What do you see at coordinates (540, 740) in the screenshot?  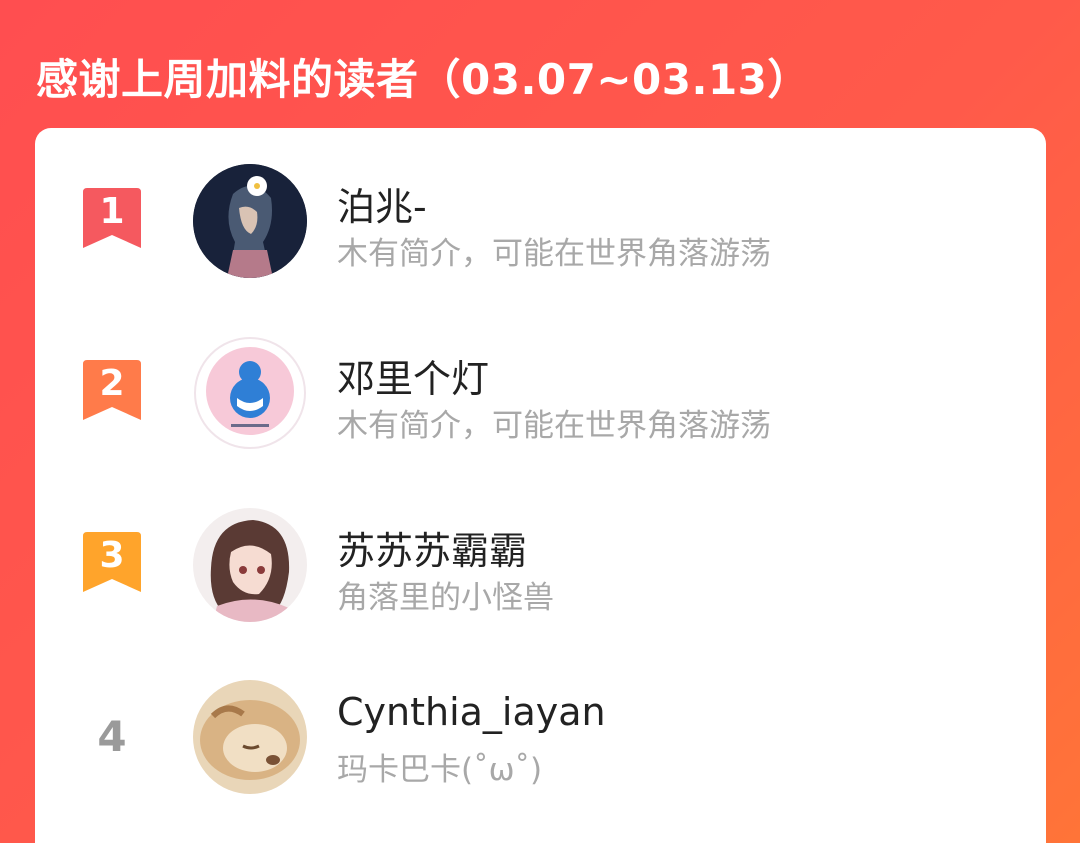 I see `list-item-reader-4: 4 Cynthia_iayan 玛卡巴卡(˚ω˚)` at bounding box center [540, 740].